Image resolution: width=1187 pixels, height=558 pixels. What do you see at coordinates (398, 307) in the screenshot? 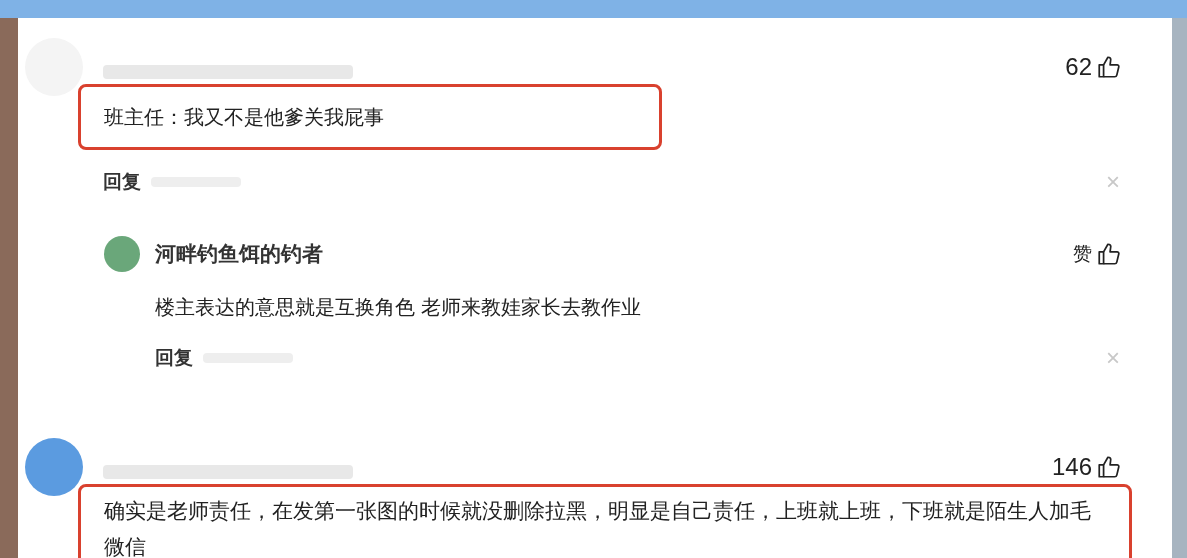
I see `reply-text: 楼主表达的意思就是互换角色 老师来教娃家长去教作业` at bounding box center [398, 307].